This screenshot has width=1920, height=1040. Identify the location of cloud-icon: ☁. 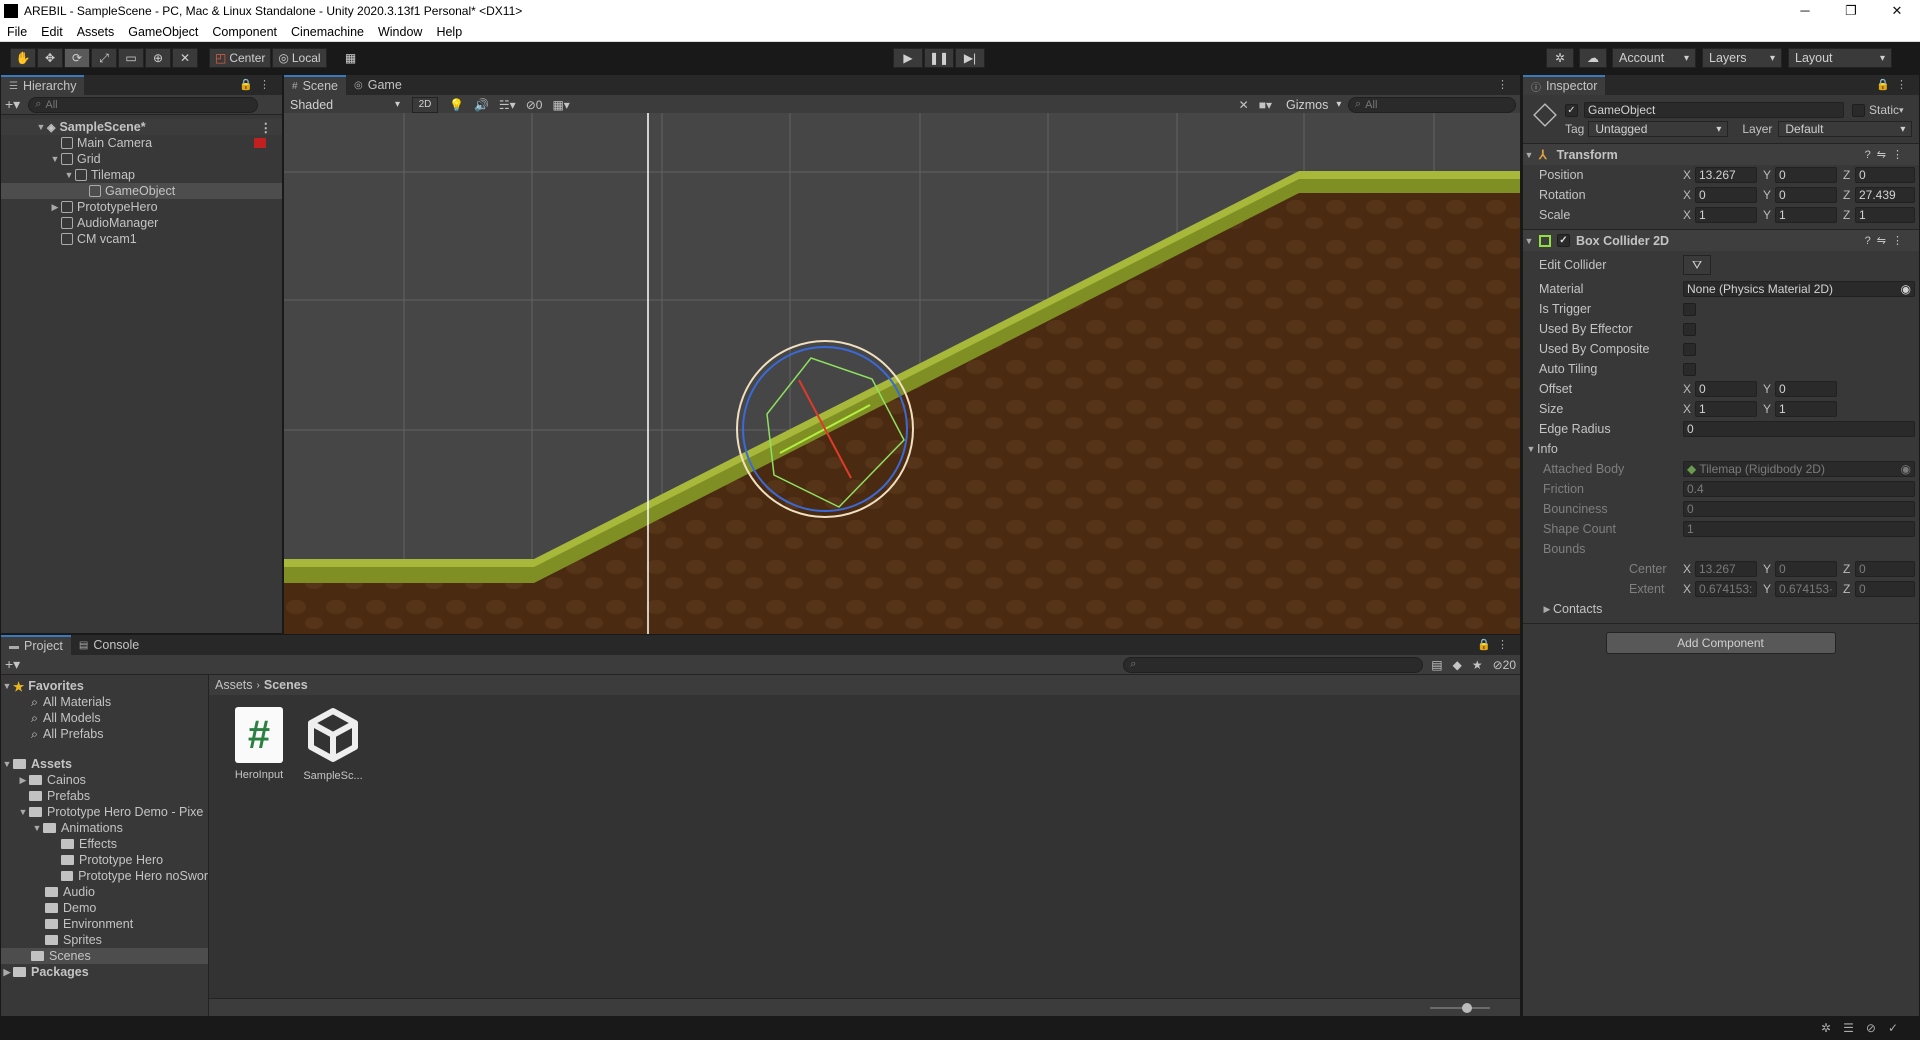
(1593, 58).